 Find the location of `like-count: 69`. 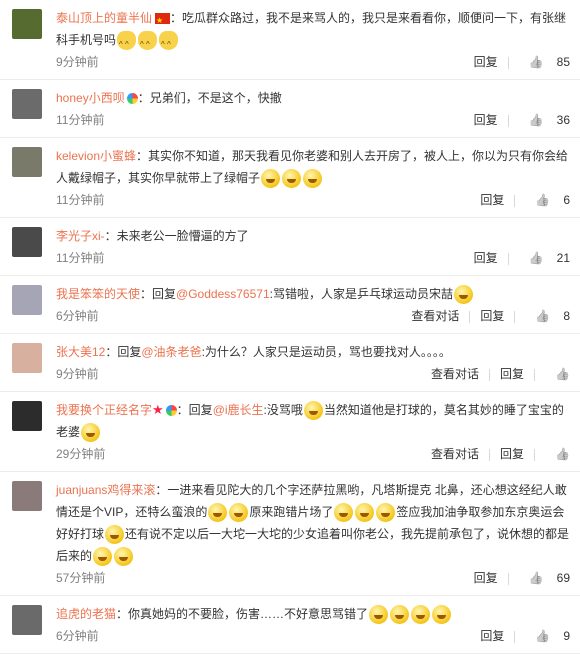

like-count: 69 is located at coordinates (563, 578).